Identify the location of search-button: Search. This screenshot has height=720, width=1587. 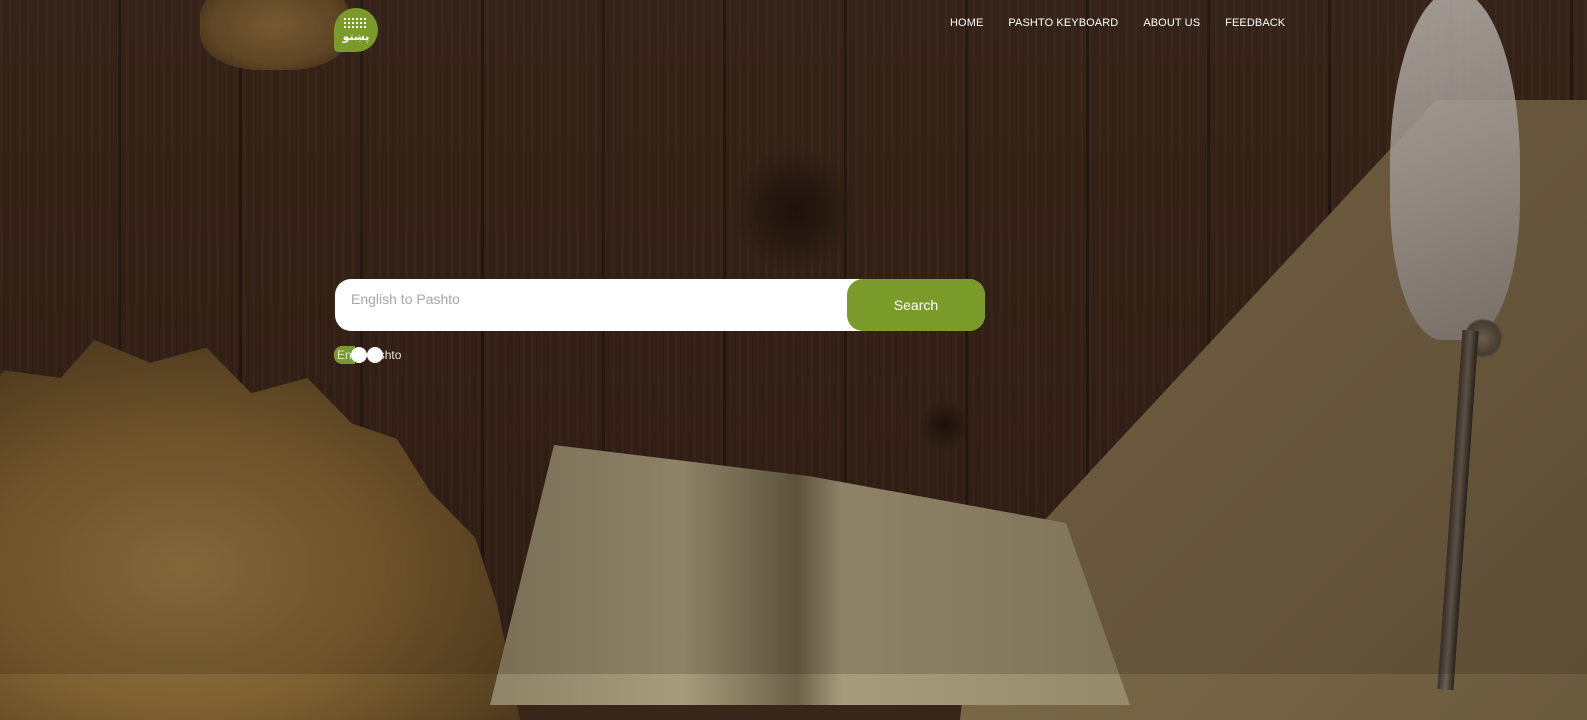
(916, 305).